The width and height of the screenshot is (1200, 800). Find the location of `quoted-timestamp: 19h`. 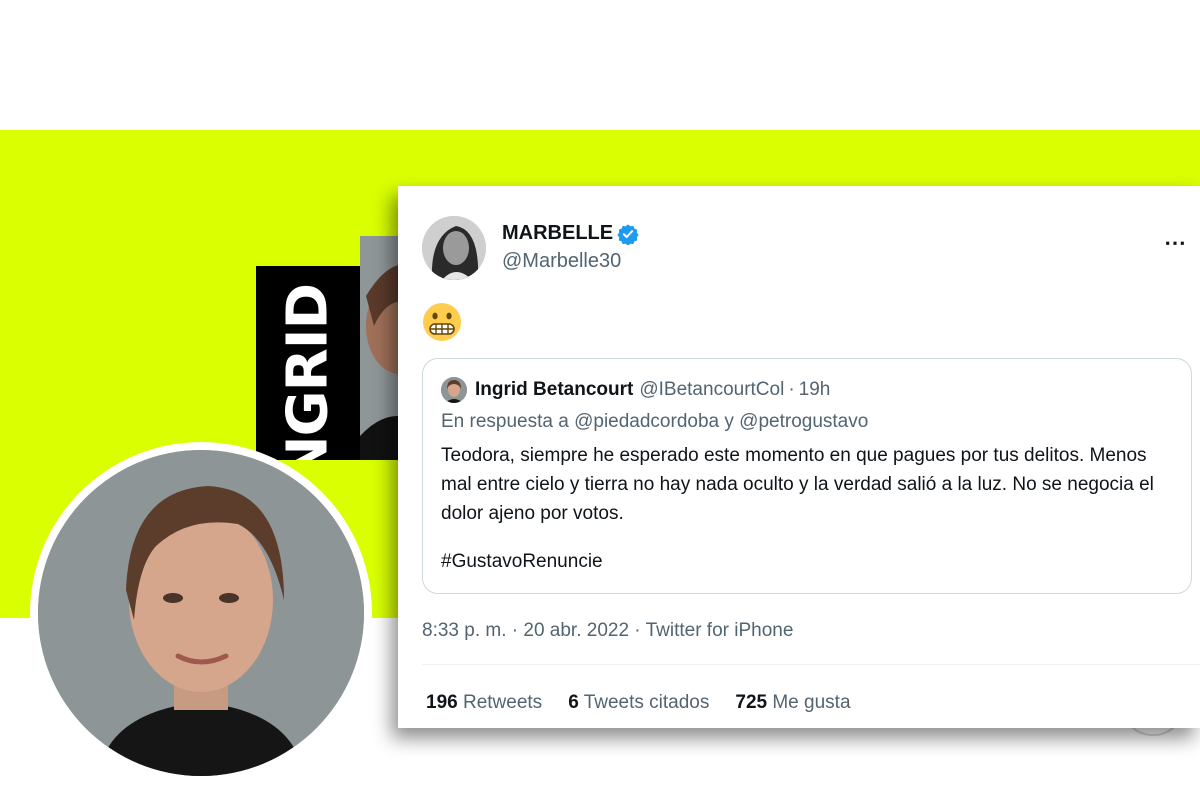

quoted-timestamp: 19h is located at coordinates (815, 390).